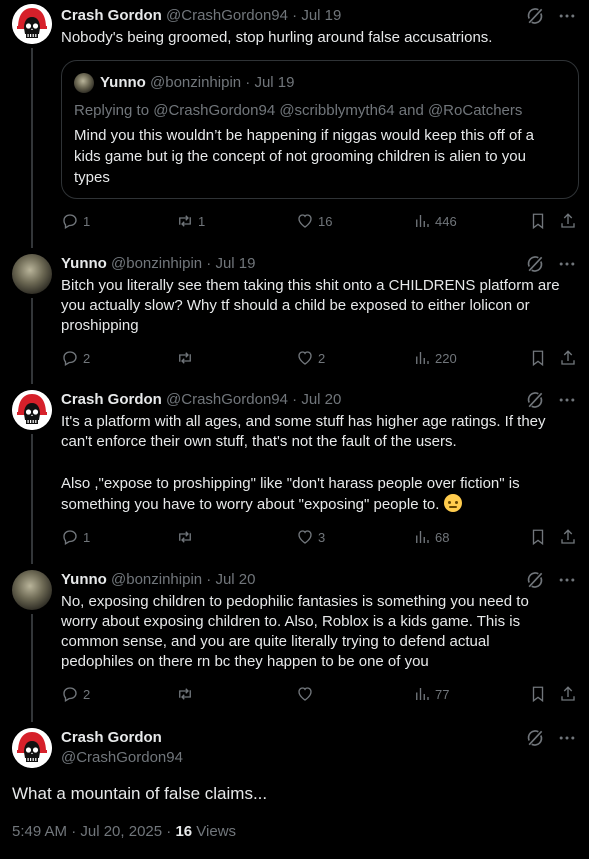 The image size is (589, 859). What do you see at coordinates (196, 82) in the screenshot?
I see `quote-author-handle: @bonzinhipin` at bounding box center [196, 82].